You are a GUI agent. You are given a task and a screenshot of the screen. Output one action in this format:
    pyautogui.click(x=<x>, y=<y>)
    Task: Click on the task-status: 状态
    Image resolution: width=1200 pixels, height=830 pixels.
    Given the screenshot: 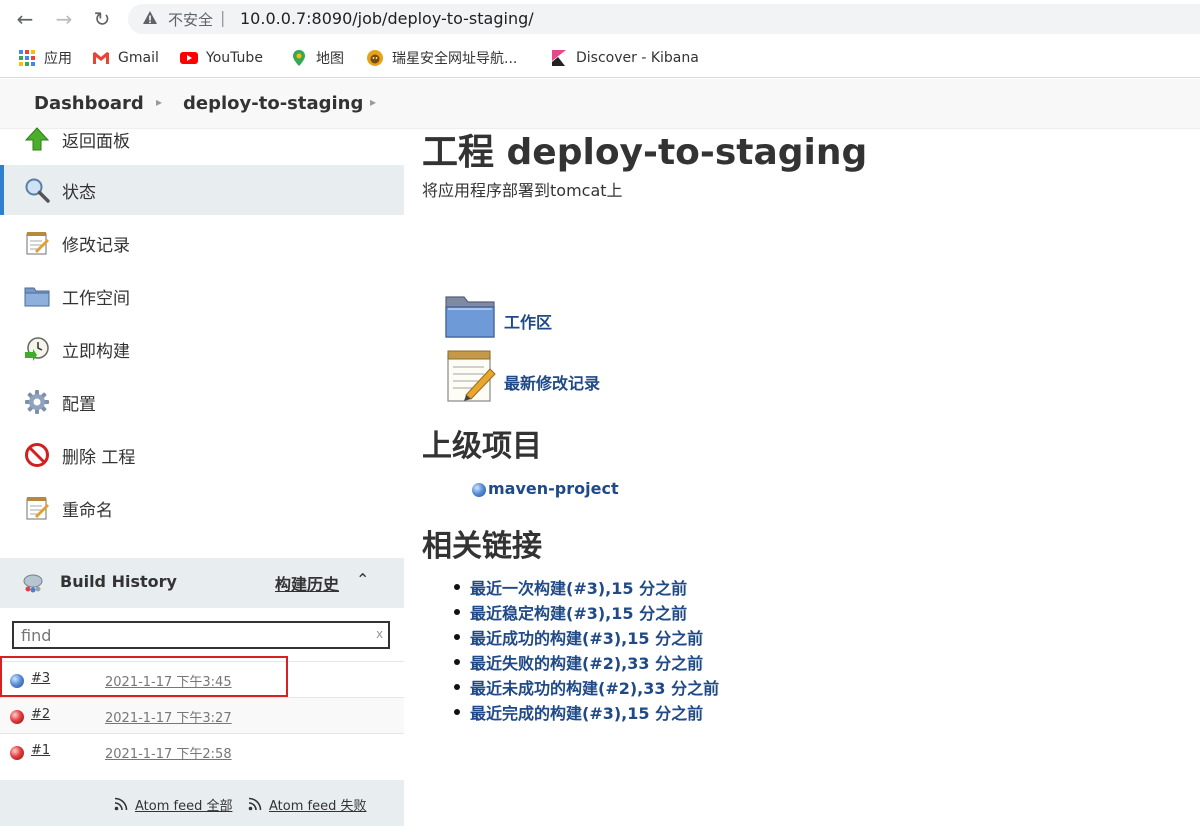 What is the action you would take?
    pyautogui.click(x=202, y=190)
    